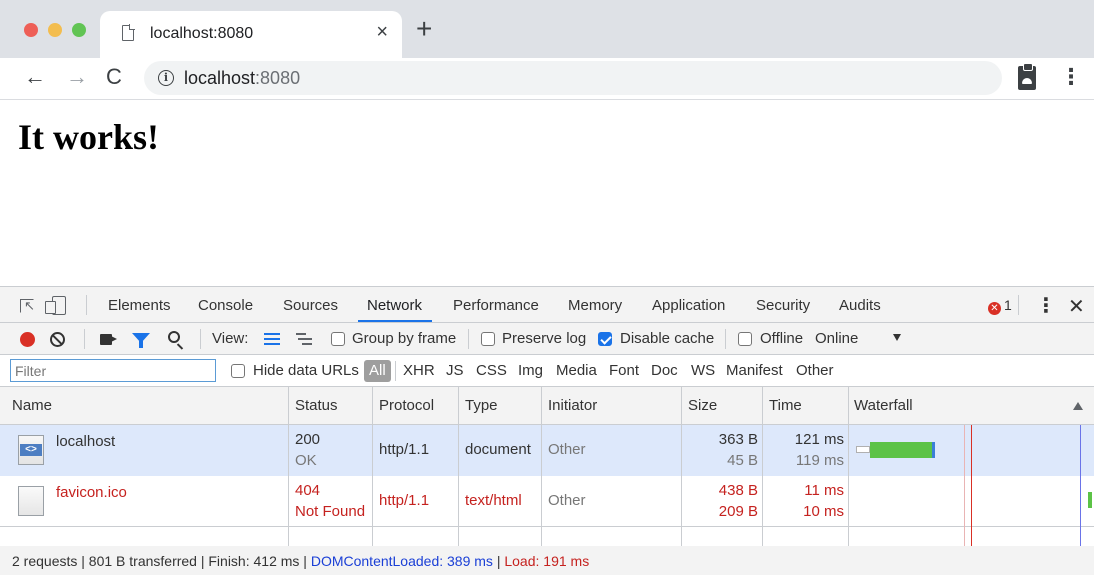  What do you see at coordinates (108, 339) in the screenshot?
I see `screenshot-camera-icon` at bounding box center [108, 339].